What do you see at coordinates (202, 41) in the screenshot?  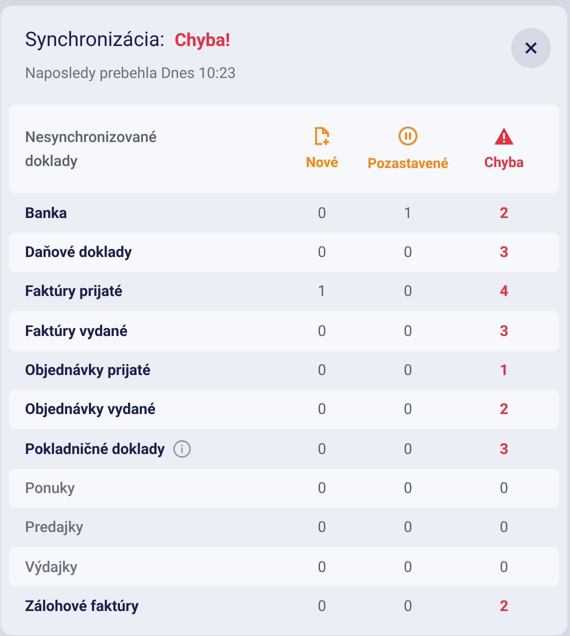 I see `error-status: Chyba!` at bounding box center [202, 41].